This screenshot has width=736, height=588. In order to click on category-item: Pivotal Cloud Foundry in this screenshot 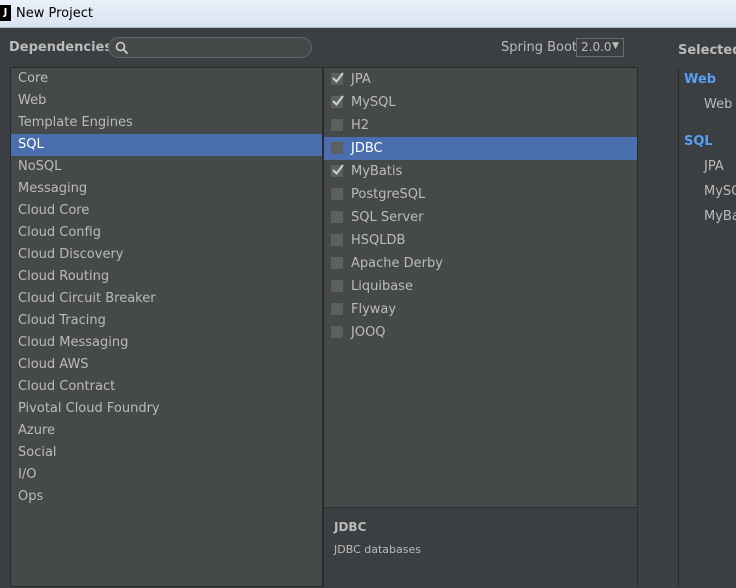, I will do `click(166, 409)`.